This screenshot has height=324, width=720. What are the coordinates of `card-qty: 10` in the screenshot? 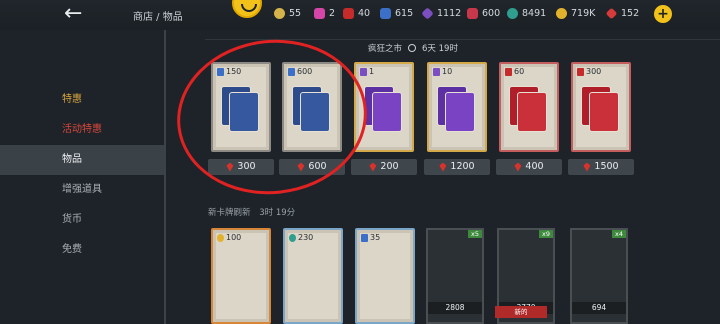 It's located at (442, 71).